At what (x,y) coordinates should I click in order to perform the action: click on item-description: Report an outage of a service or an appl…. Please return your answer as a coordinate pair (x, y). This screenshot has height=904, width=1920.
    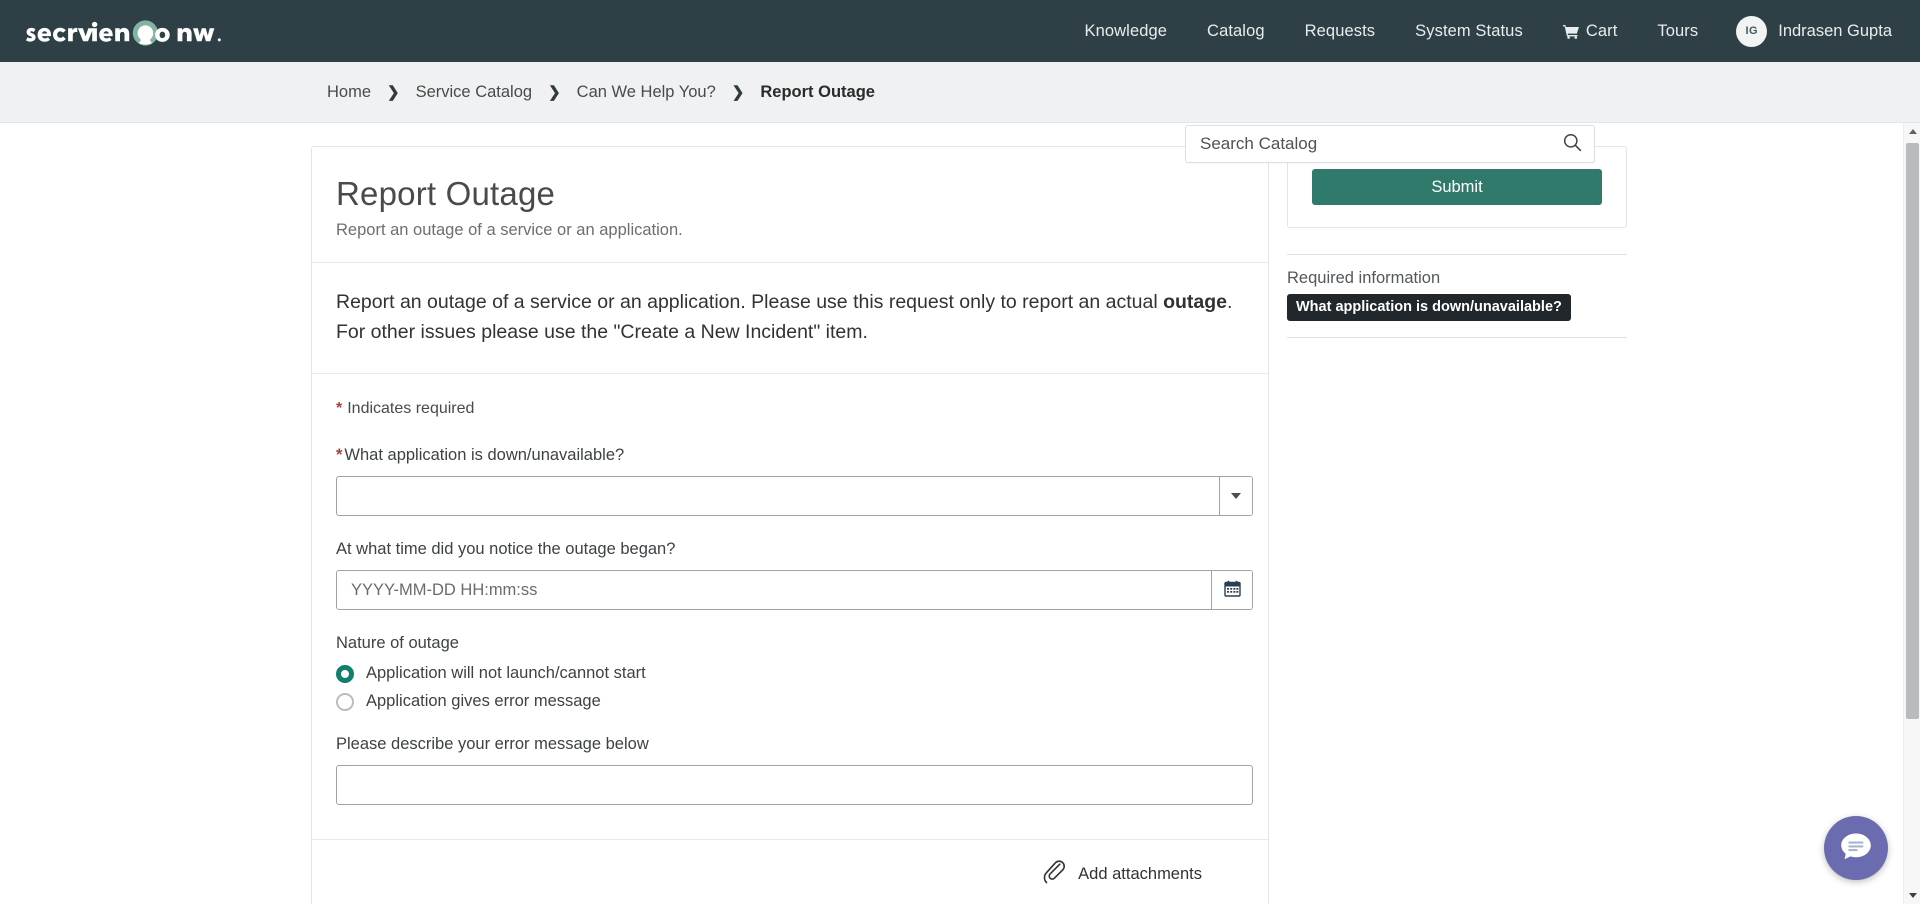
    Looking at the image, I should click on (790, 319).